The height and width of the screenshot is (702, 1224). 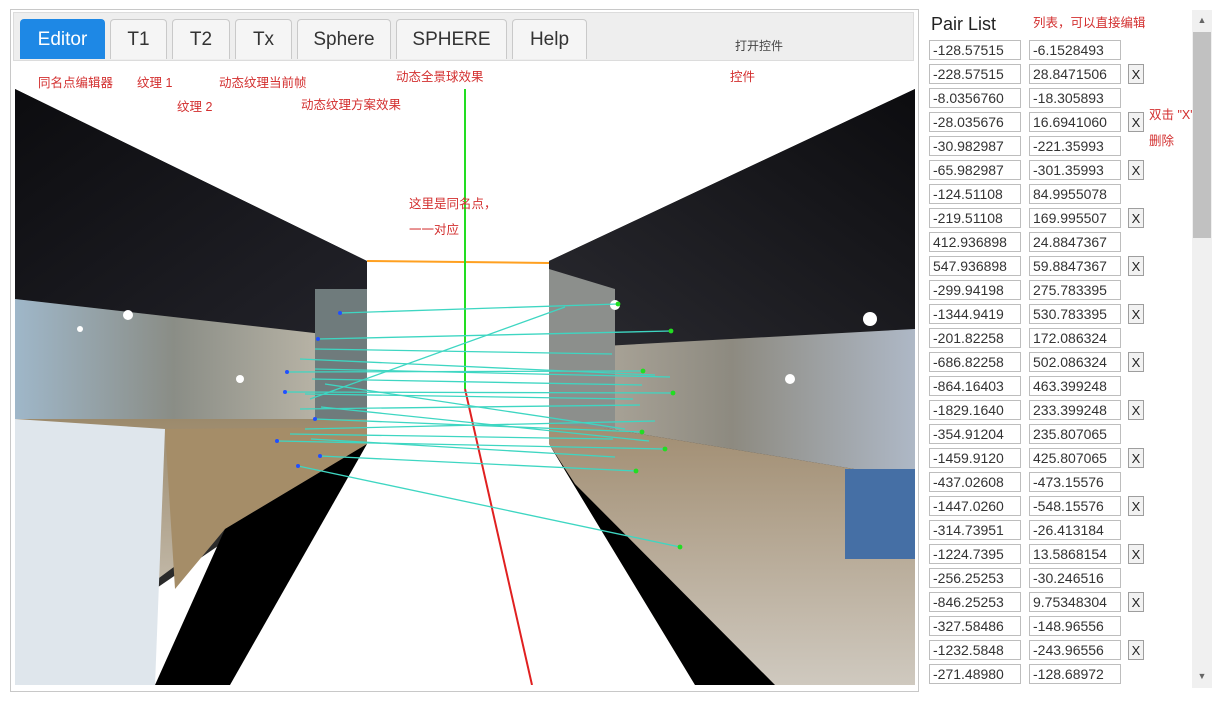 I want to click on tab-editor: Editor, so click(x=62, y=39).